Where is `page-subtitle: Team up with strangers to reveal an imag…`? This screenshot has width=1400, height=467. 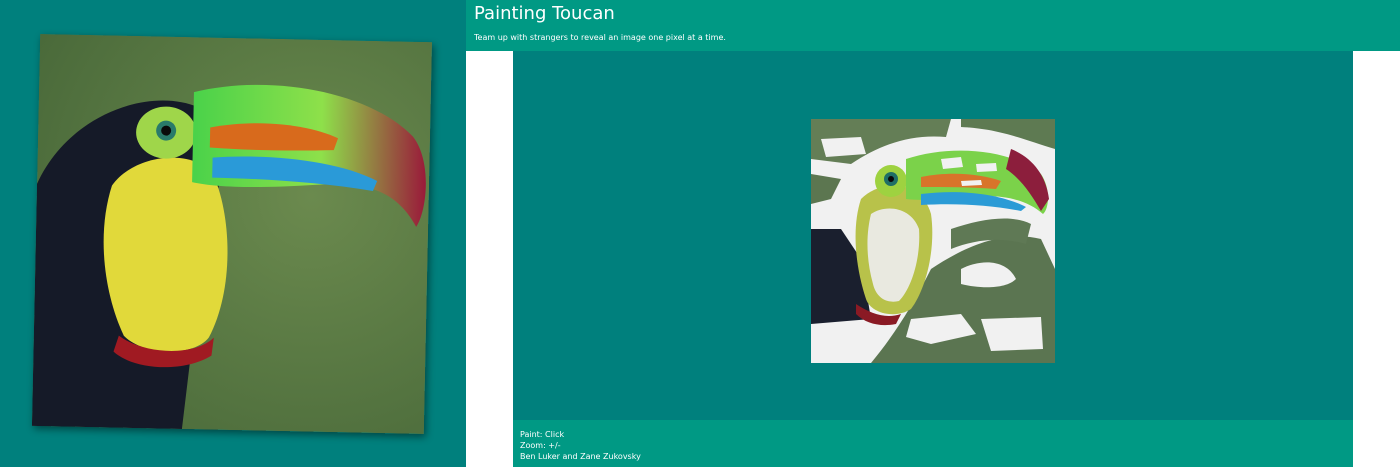 page-subtitle: Team up with strangers to reveal an imag… is located at coordinates (600, 37).